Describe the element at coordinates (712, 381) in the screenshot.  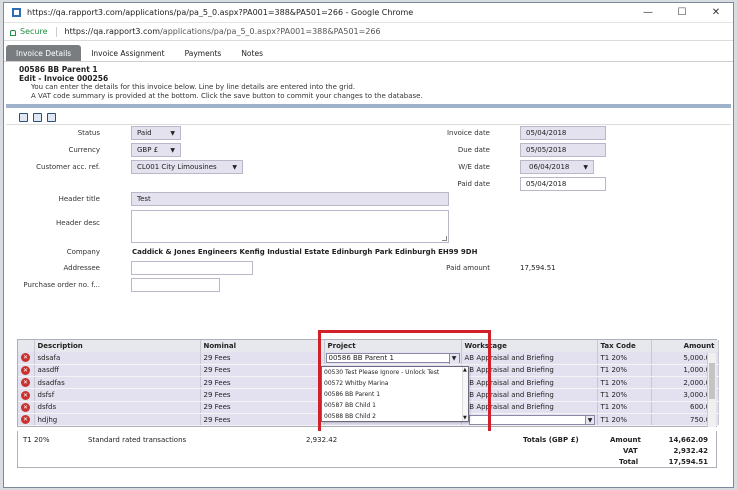
I see `scrollbar-thumb` at that location.